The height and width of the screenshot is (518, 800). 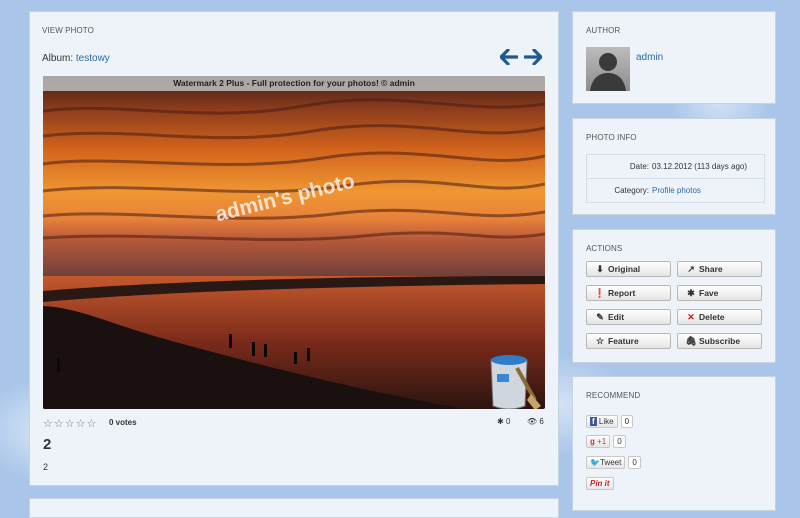 What do you see at coordinates (649, 57) in the screenshot?
I see `author-link: admin` at bounding box center [649, 57].